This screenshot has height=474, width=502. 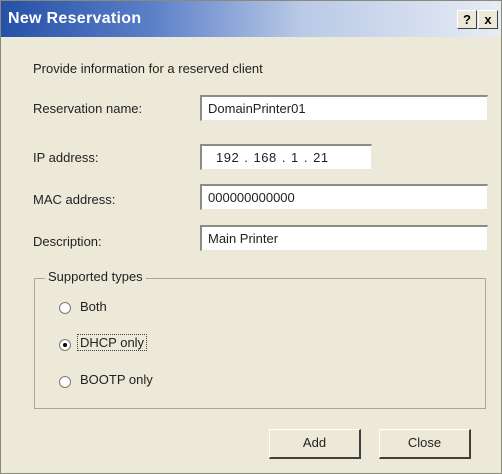 What do you see at coordinates (67, 241) in the screenshot?
I see `description-label: Description:` at bounding box center [67, 241].